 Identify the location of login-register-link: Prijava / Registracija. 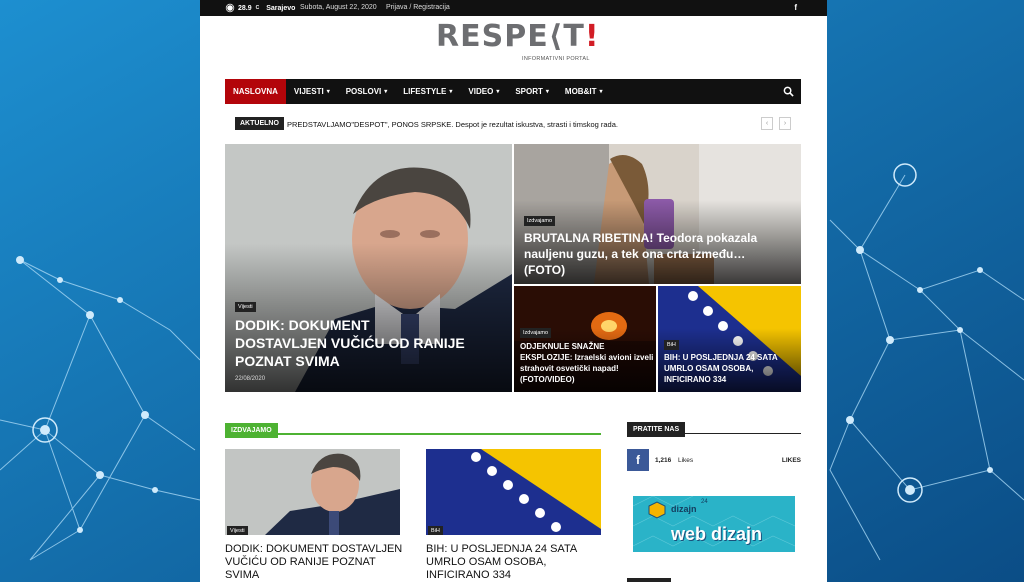
(418, 7).